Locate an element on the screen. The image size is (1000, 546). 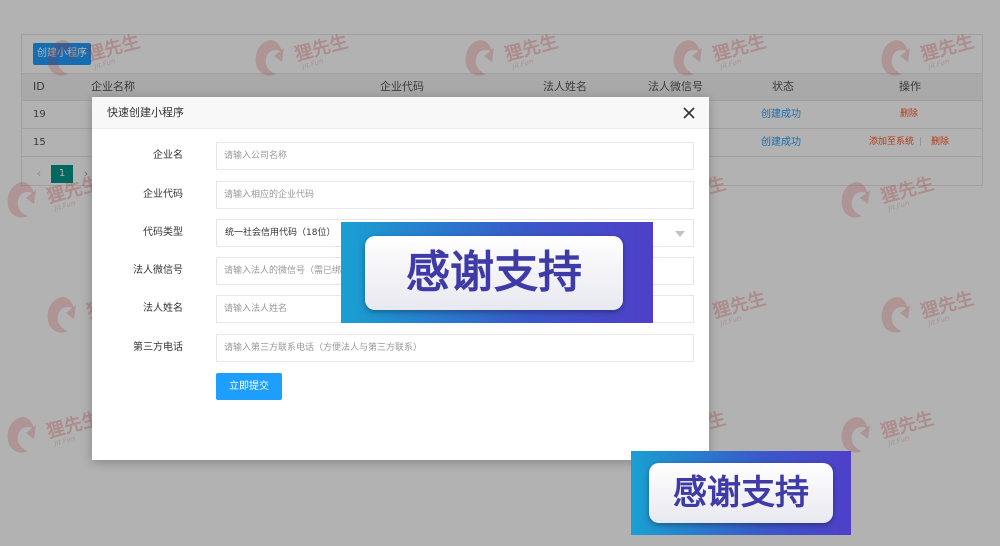
company-name-label: 企业名 is located at coordinates (168, 155).